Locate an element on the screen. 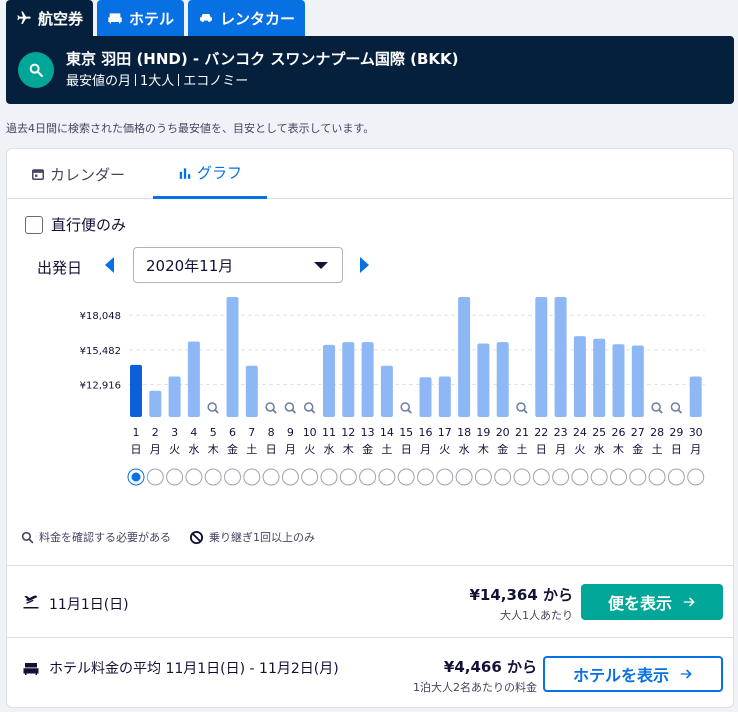 The width and height of the screenshot is (738, 712). x-day-label: 10 is located at coordinates (310, 432).